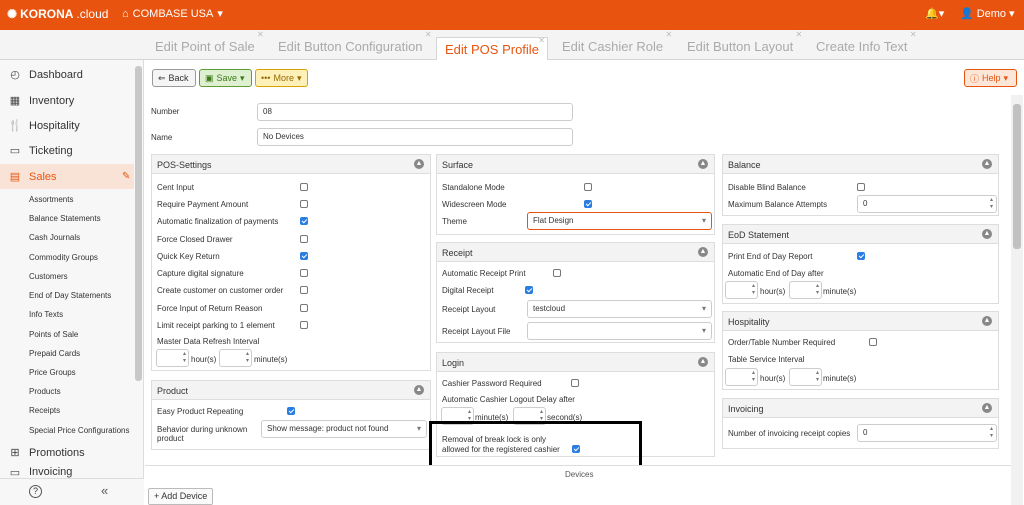 The width and height of the screenshot is (1024, 505). Describe the element at coordinates (63, 257) in the screenshot. I see `sidebar-subitem-commodity-groups: Commodity Groups` at that location.